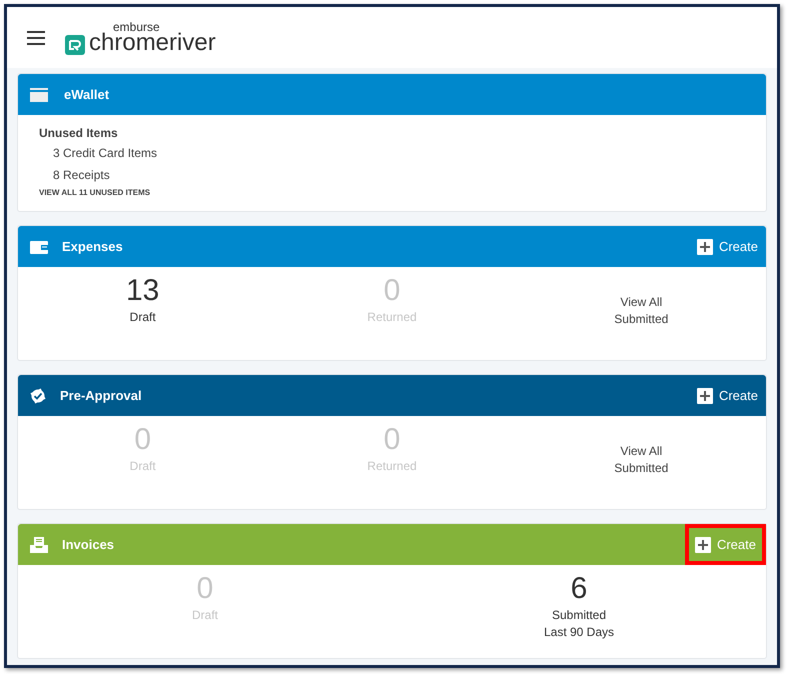  I want to click on card-title: Expenses, so click(92, 247).